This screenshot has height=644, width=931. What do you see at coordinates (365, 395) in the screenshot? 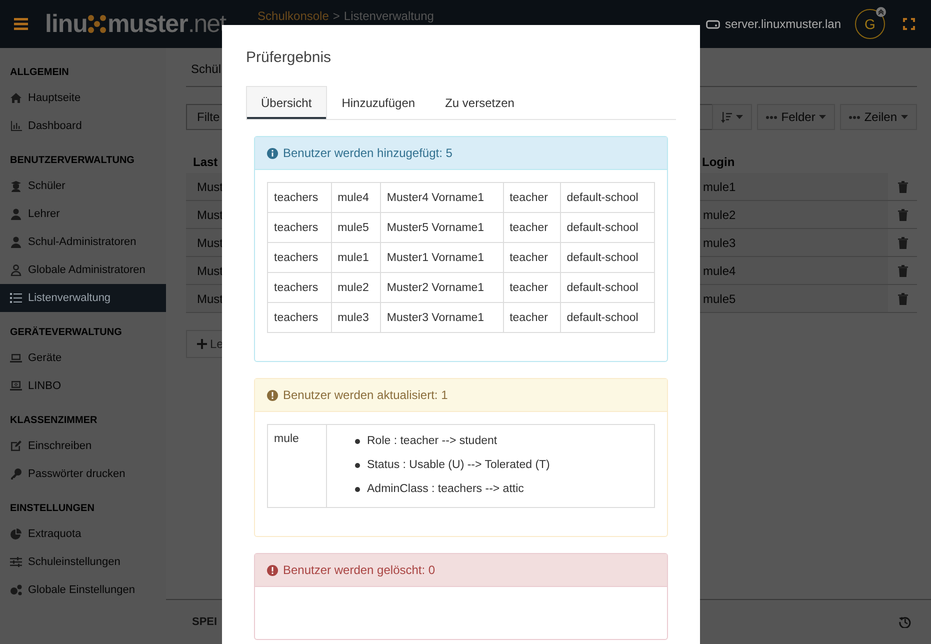
I see `panel-title: Benutzer werden aktualisiert: 1` at bounding box center [365, 395].